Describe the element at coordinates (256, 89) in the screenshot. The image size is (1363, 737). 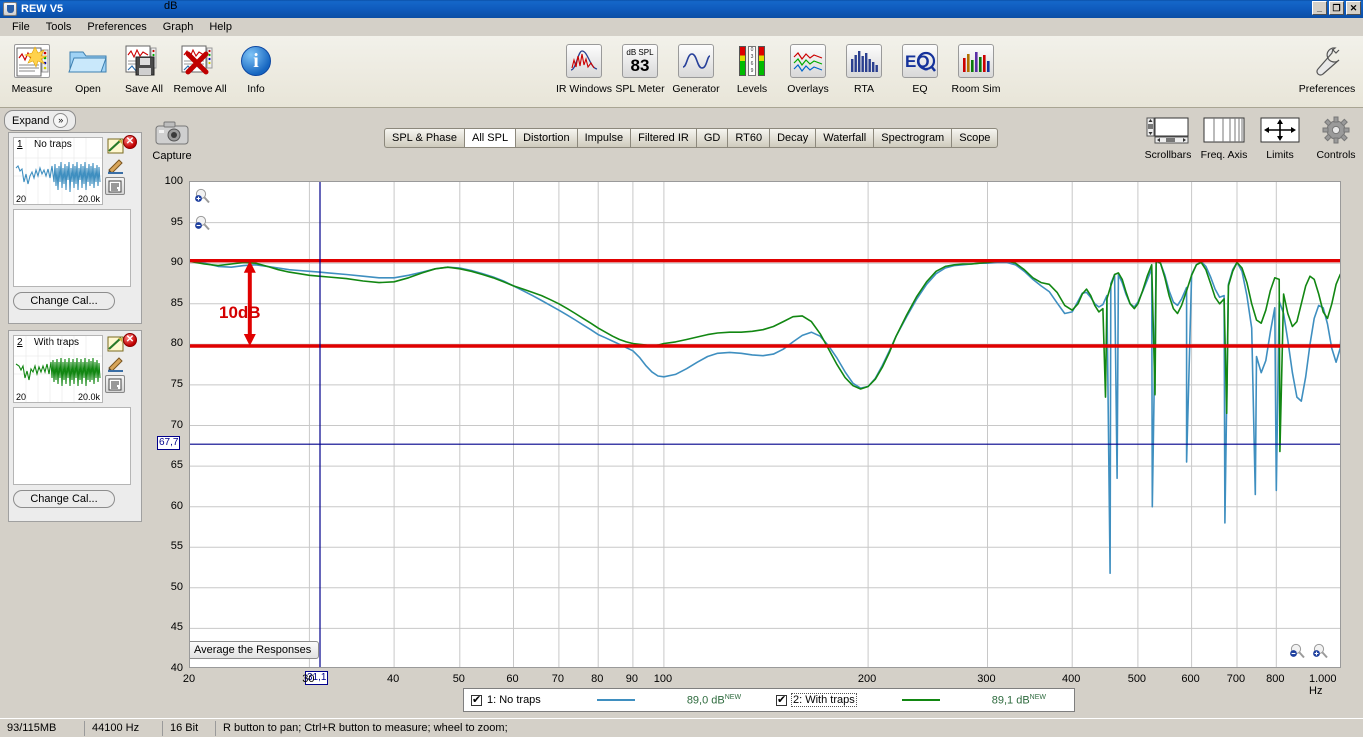
I see `info-label: Info` at that location.